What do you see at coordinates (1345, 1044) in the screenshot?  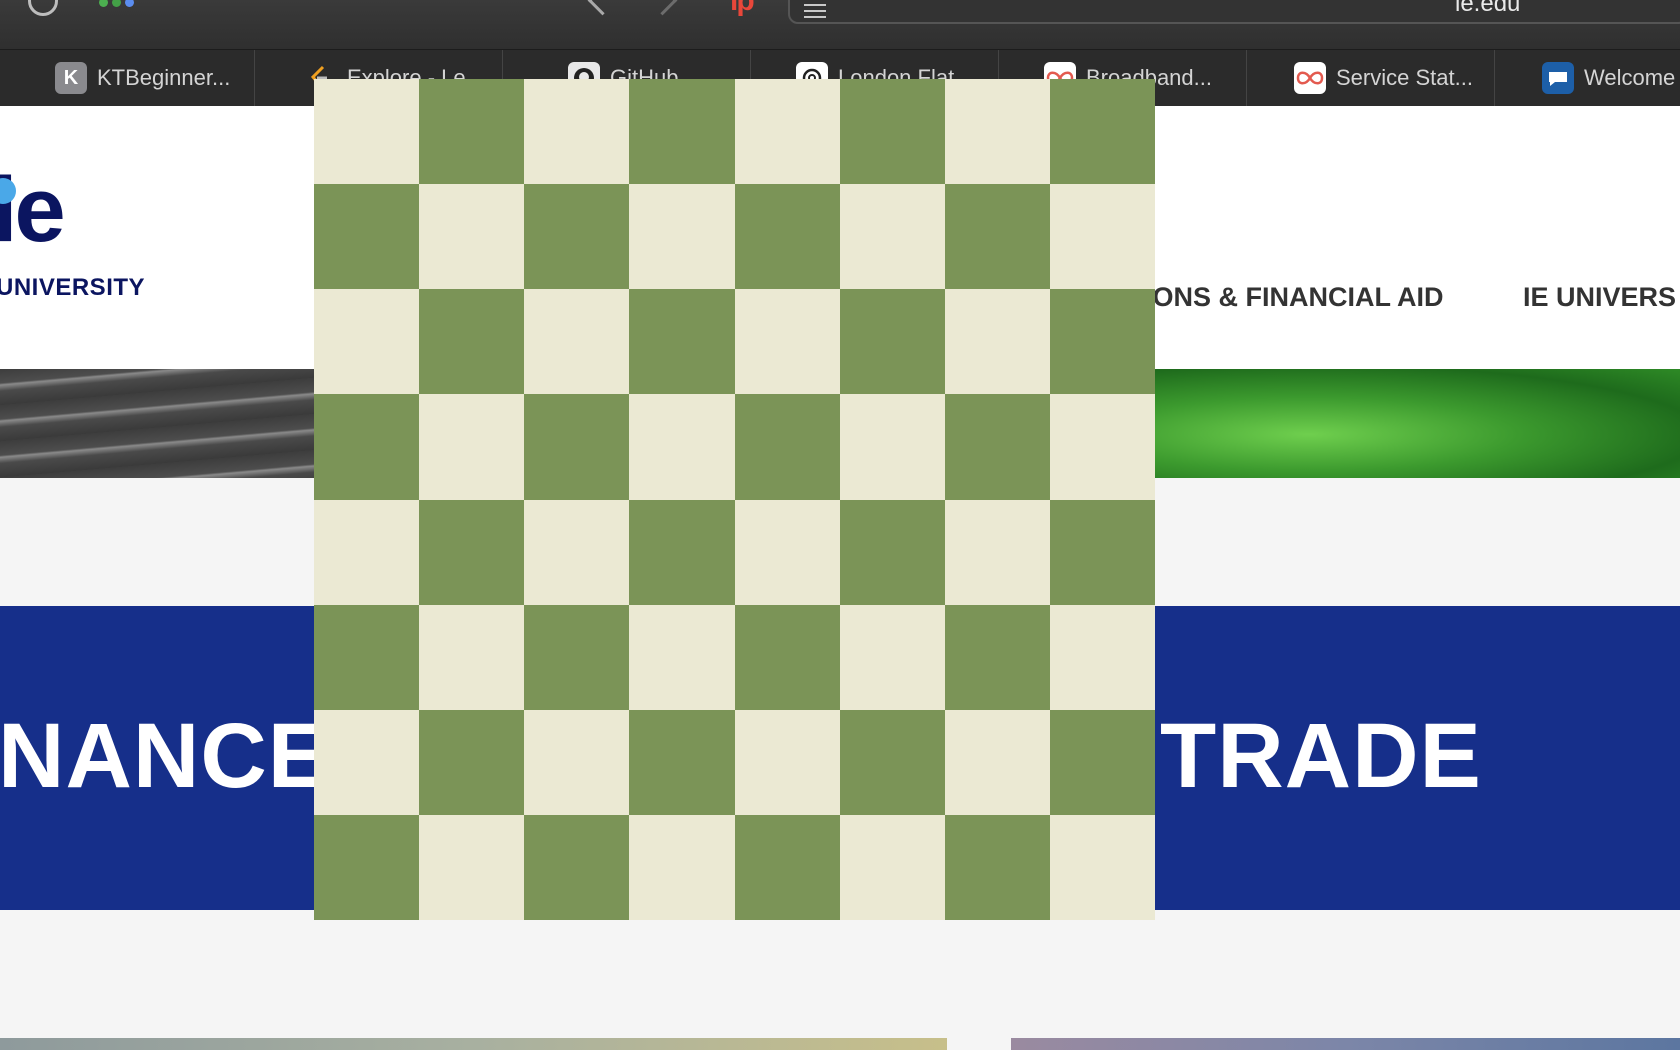 I see `card-image-right` at bounding box center [1345, 1044].